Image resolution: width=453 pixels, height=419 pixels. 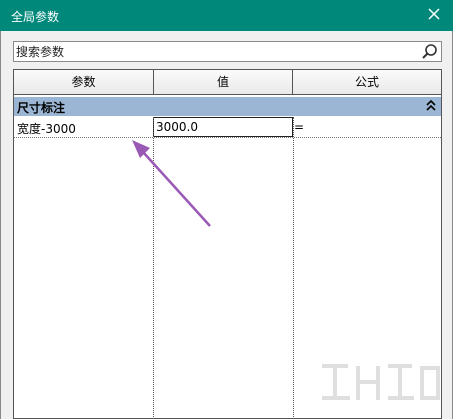 What do you see at coordinates (434, 14) in the screenshot?
I see `close-icon` at bounding box center [434, 14].